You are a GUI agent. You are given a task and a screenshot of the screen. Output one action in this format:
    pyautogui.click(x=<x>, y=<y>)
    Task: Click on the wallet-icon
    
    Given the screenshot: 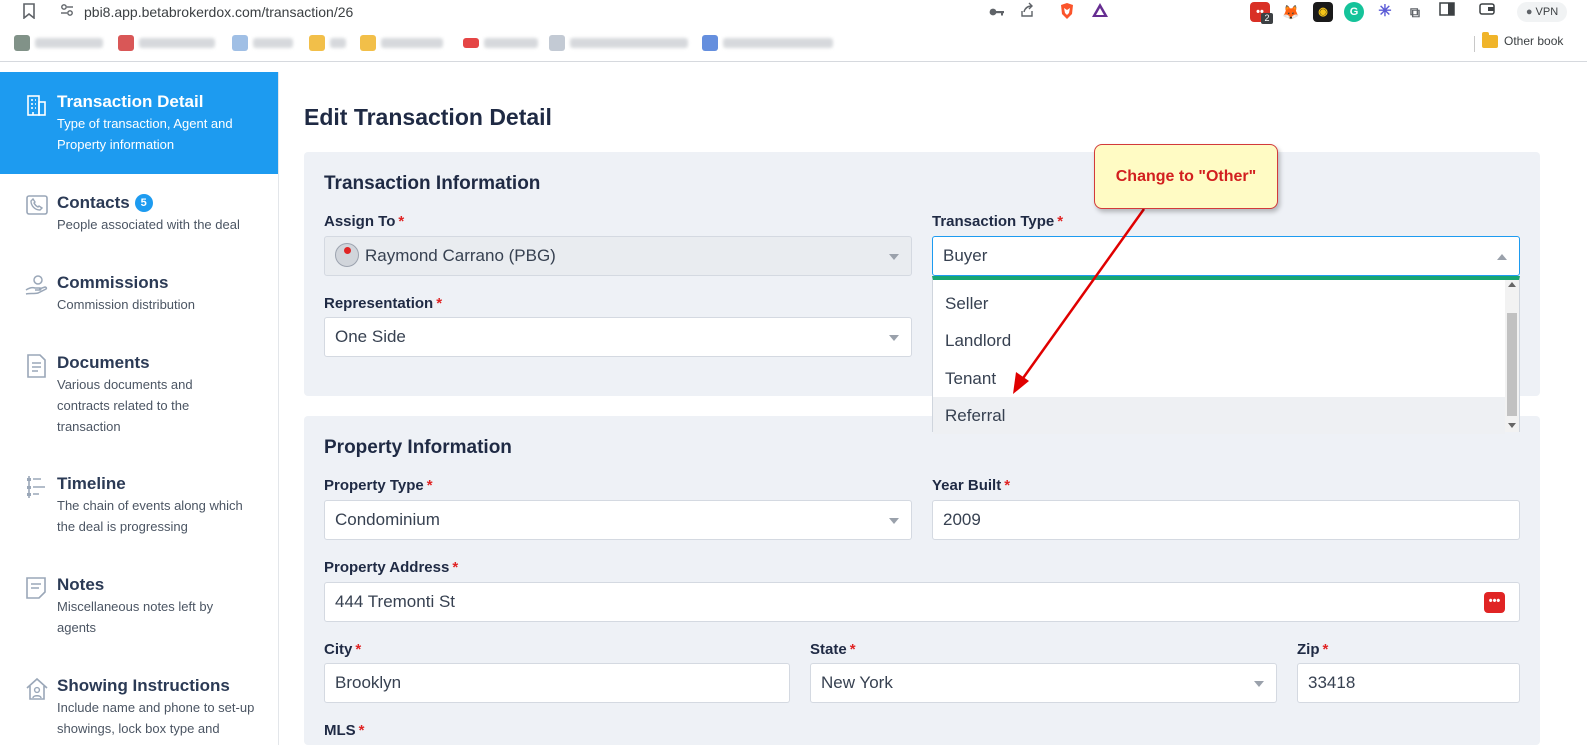 What is the action you would take?
    pyautogui.click(x=1487, y=12)
    